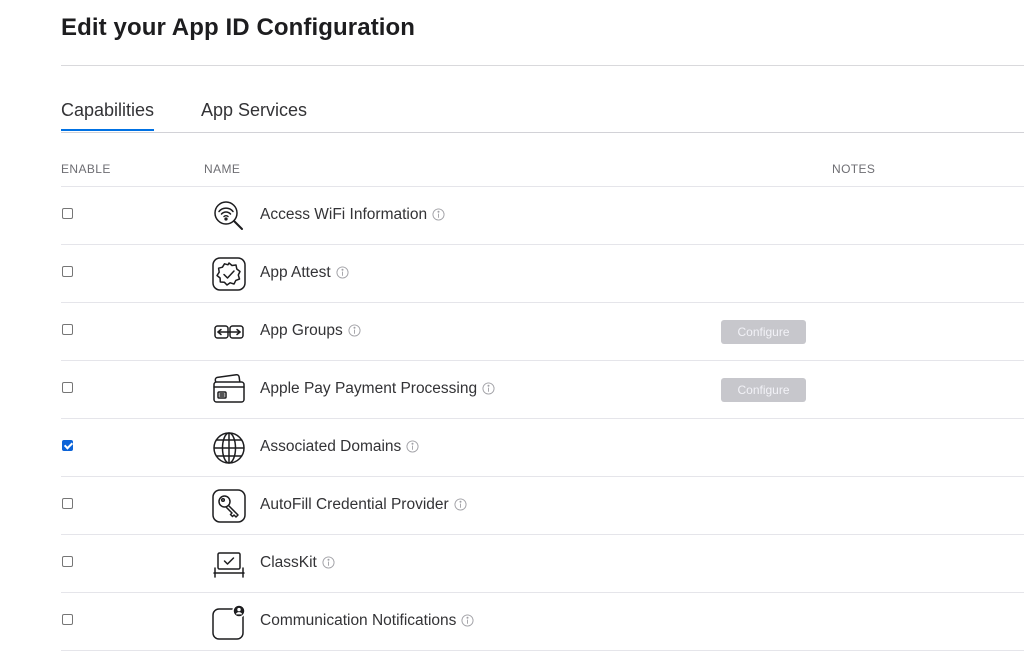 The height and width of the screenshot is (652, 1024). I want to click on column-header-name: NAME, so click(222, 169).